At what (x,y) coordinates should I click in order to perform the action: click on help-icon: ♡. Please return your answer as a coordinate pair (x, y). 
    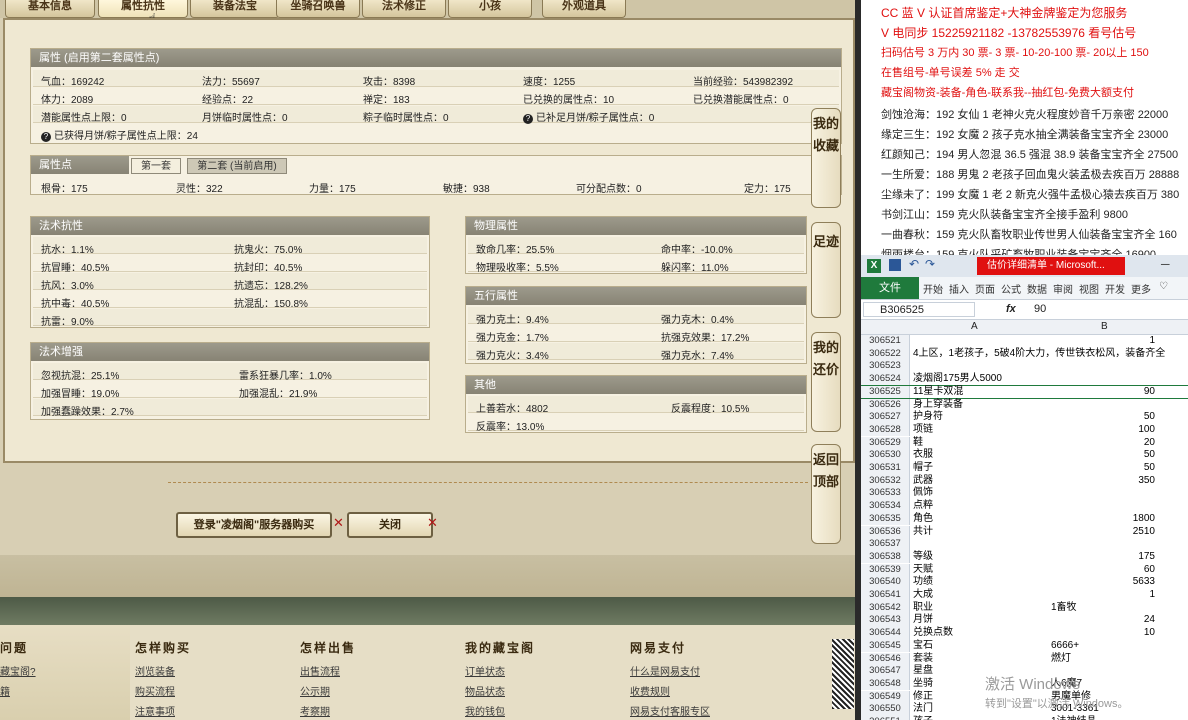
    Looking at the image, I should click on (1163, 286).